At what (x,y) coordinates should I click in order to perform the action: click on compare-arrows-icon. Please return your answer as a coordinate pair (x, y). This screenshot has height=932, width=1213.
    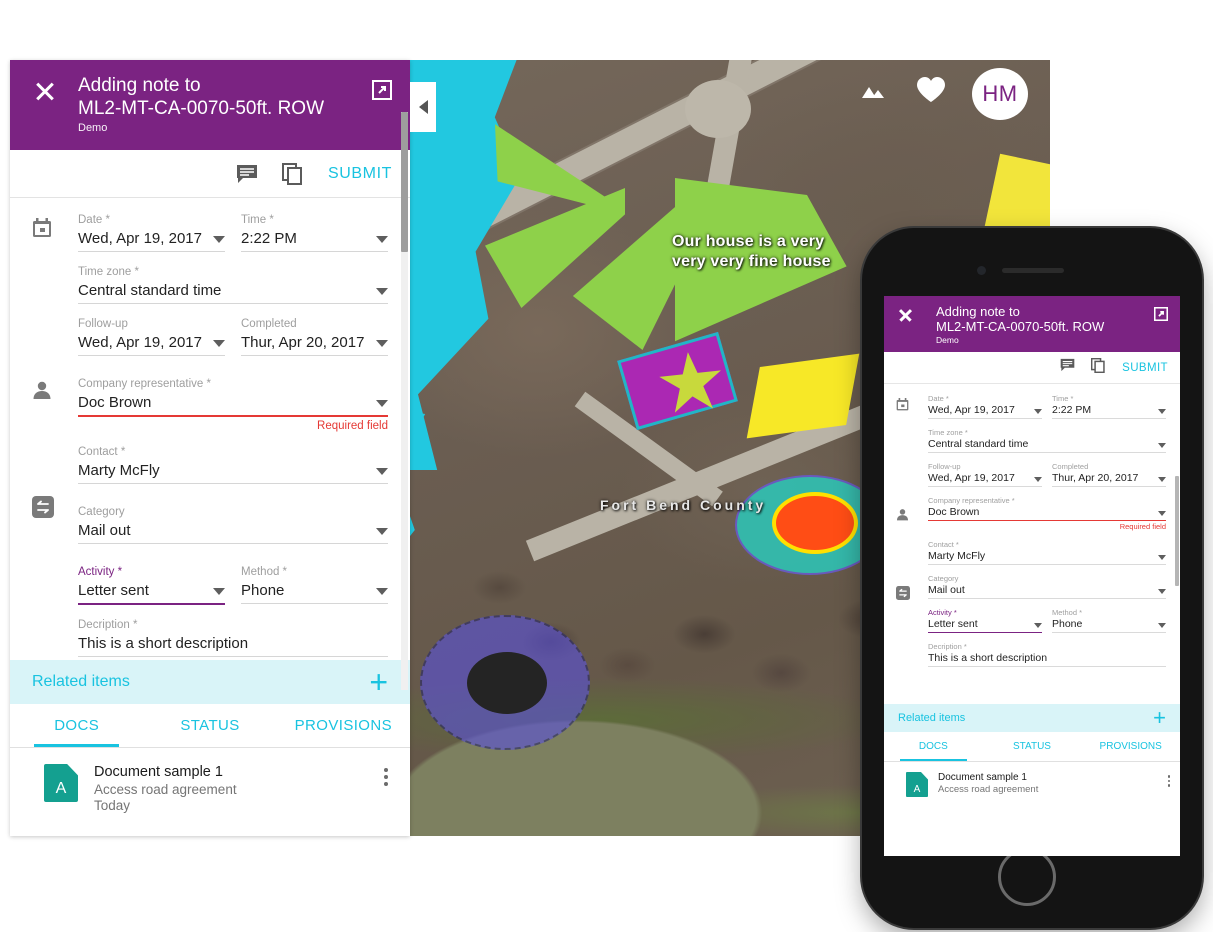
    Looking at the image, I should click on (43, 509).